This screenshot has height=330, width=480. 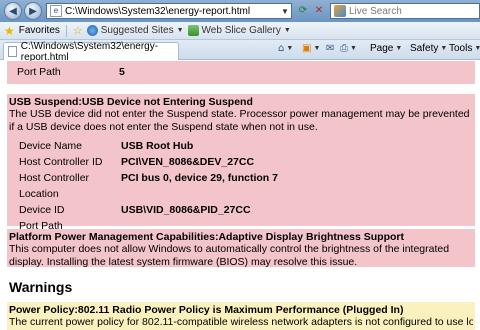 What do you see at coordinates (344, 48) in the screenshot?
I see `printer-icon: ⎙` at bounding box center [344, 48].